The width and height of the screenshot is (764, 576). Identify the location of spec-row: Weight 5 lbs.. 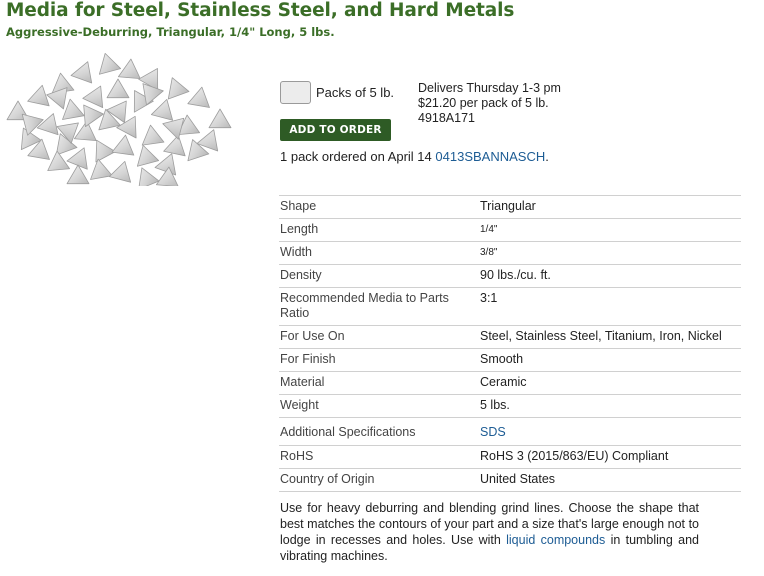
(510, 406).